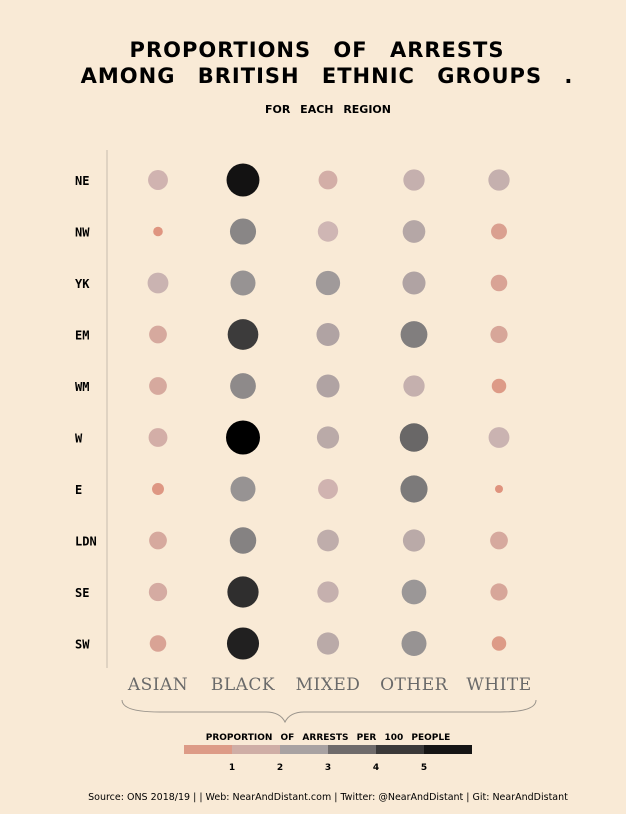  Describe the element at coordinates (328, 334) in the screenshot. I see `dot-em-mixed` at that location.